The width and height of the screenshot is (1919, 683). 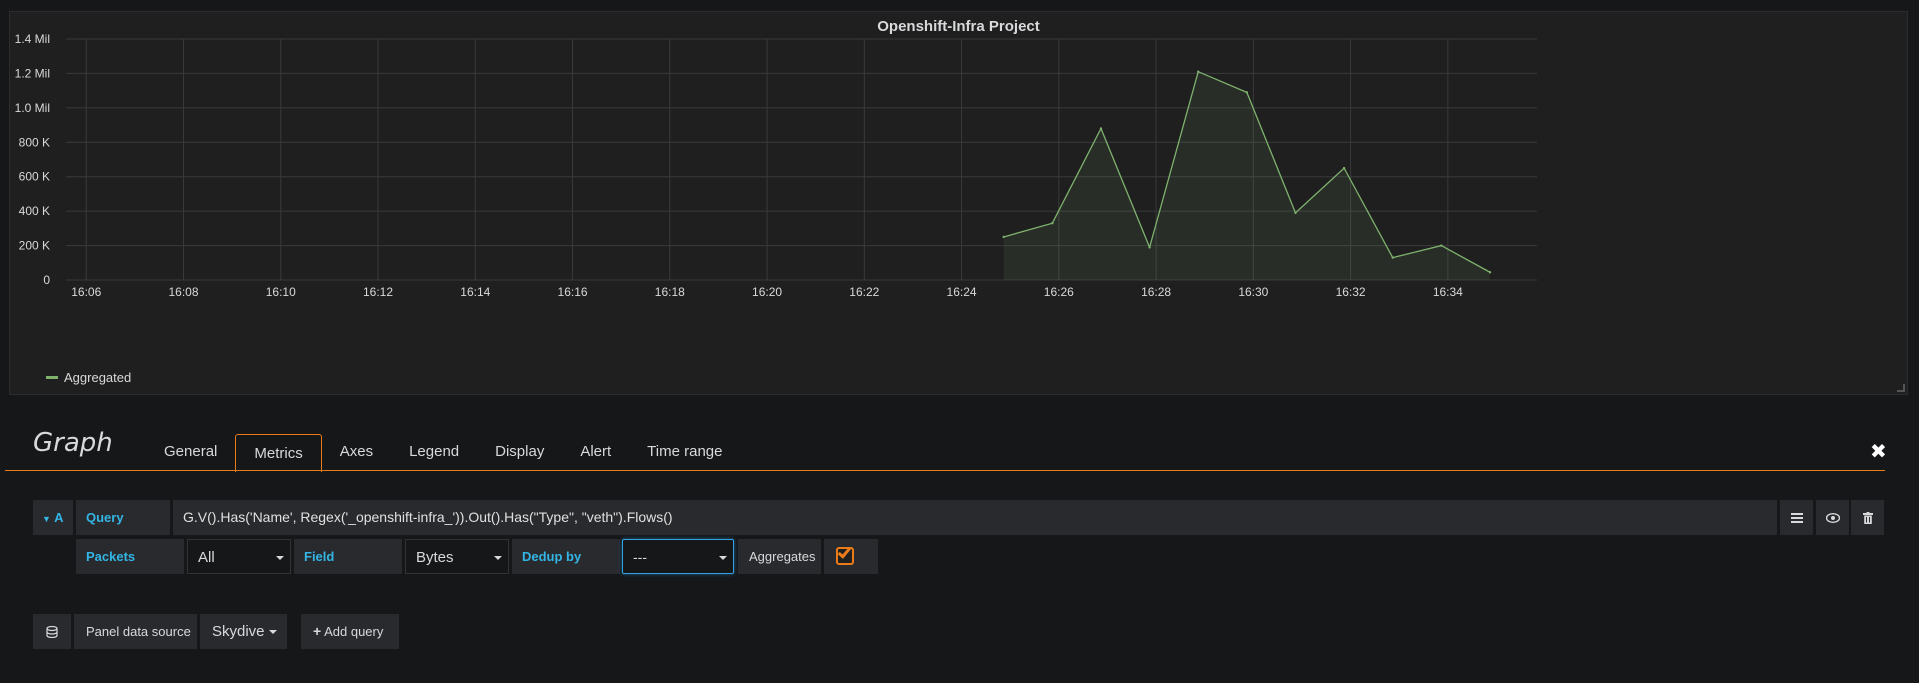 What do you see at coordinates (32, 39) in the screenshot?
I see `y-tick-label: 1.4 Mil` at bounding box center [32, 39].